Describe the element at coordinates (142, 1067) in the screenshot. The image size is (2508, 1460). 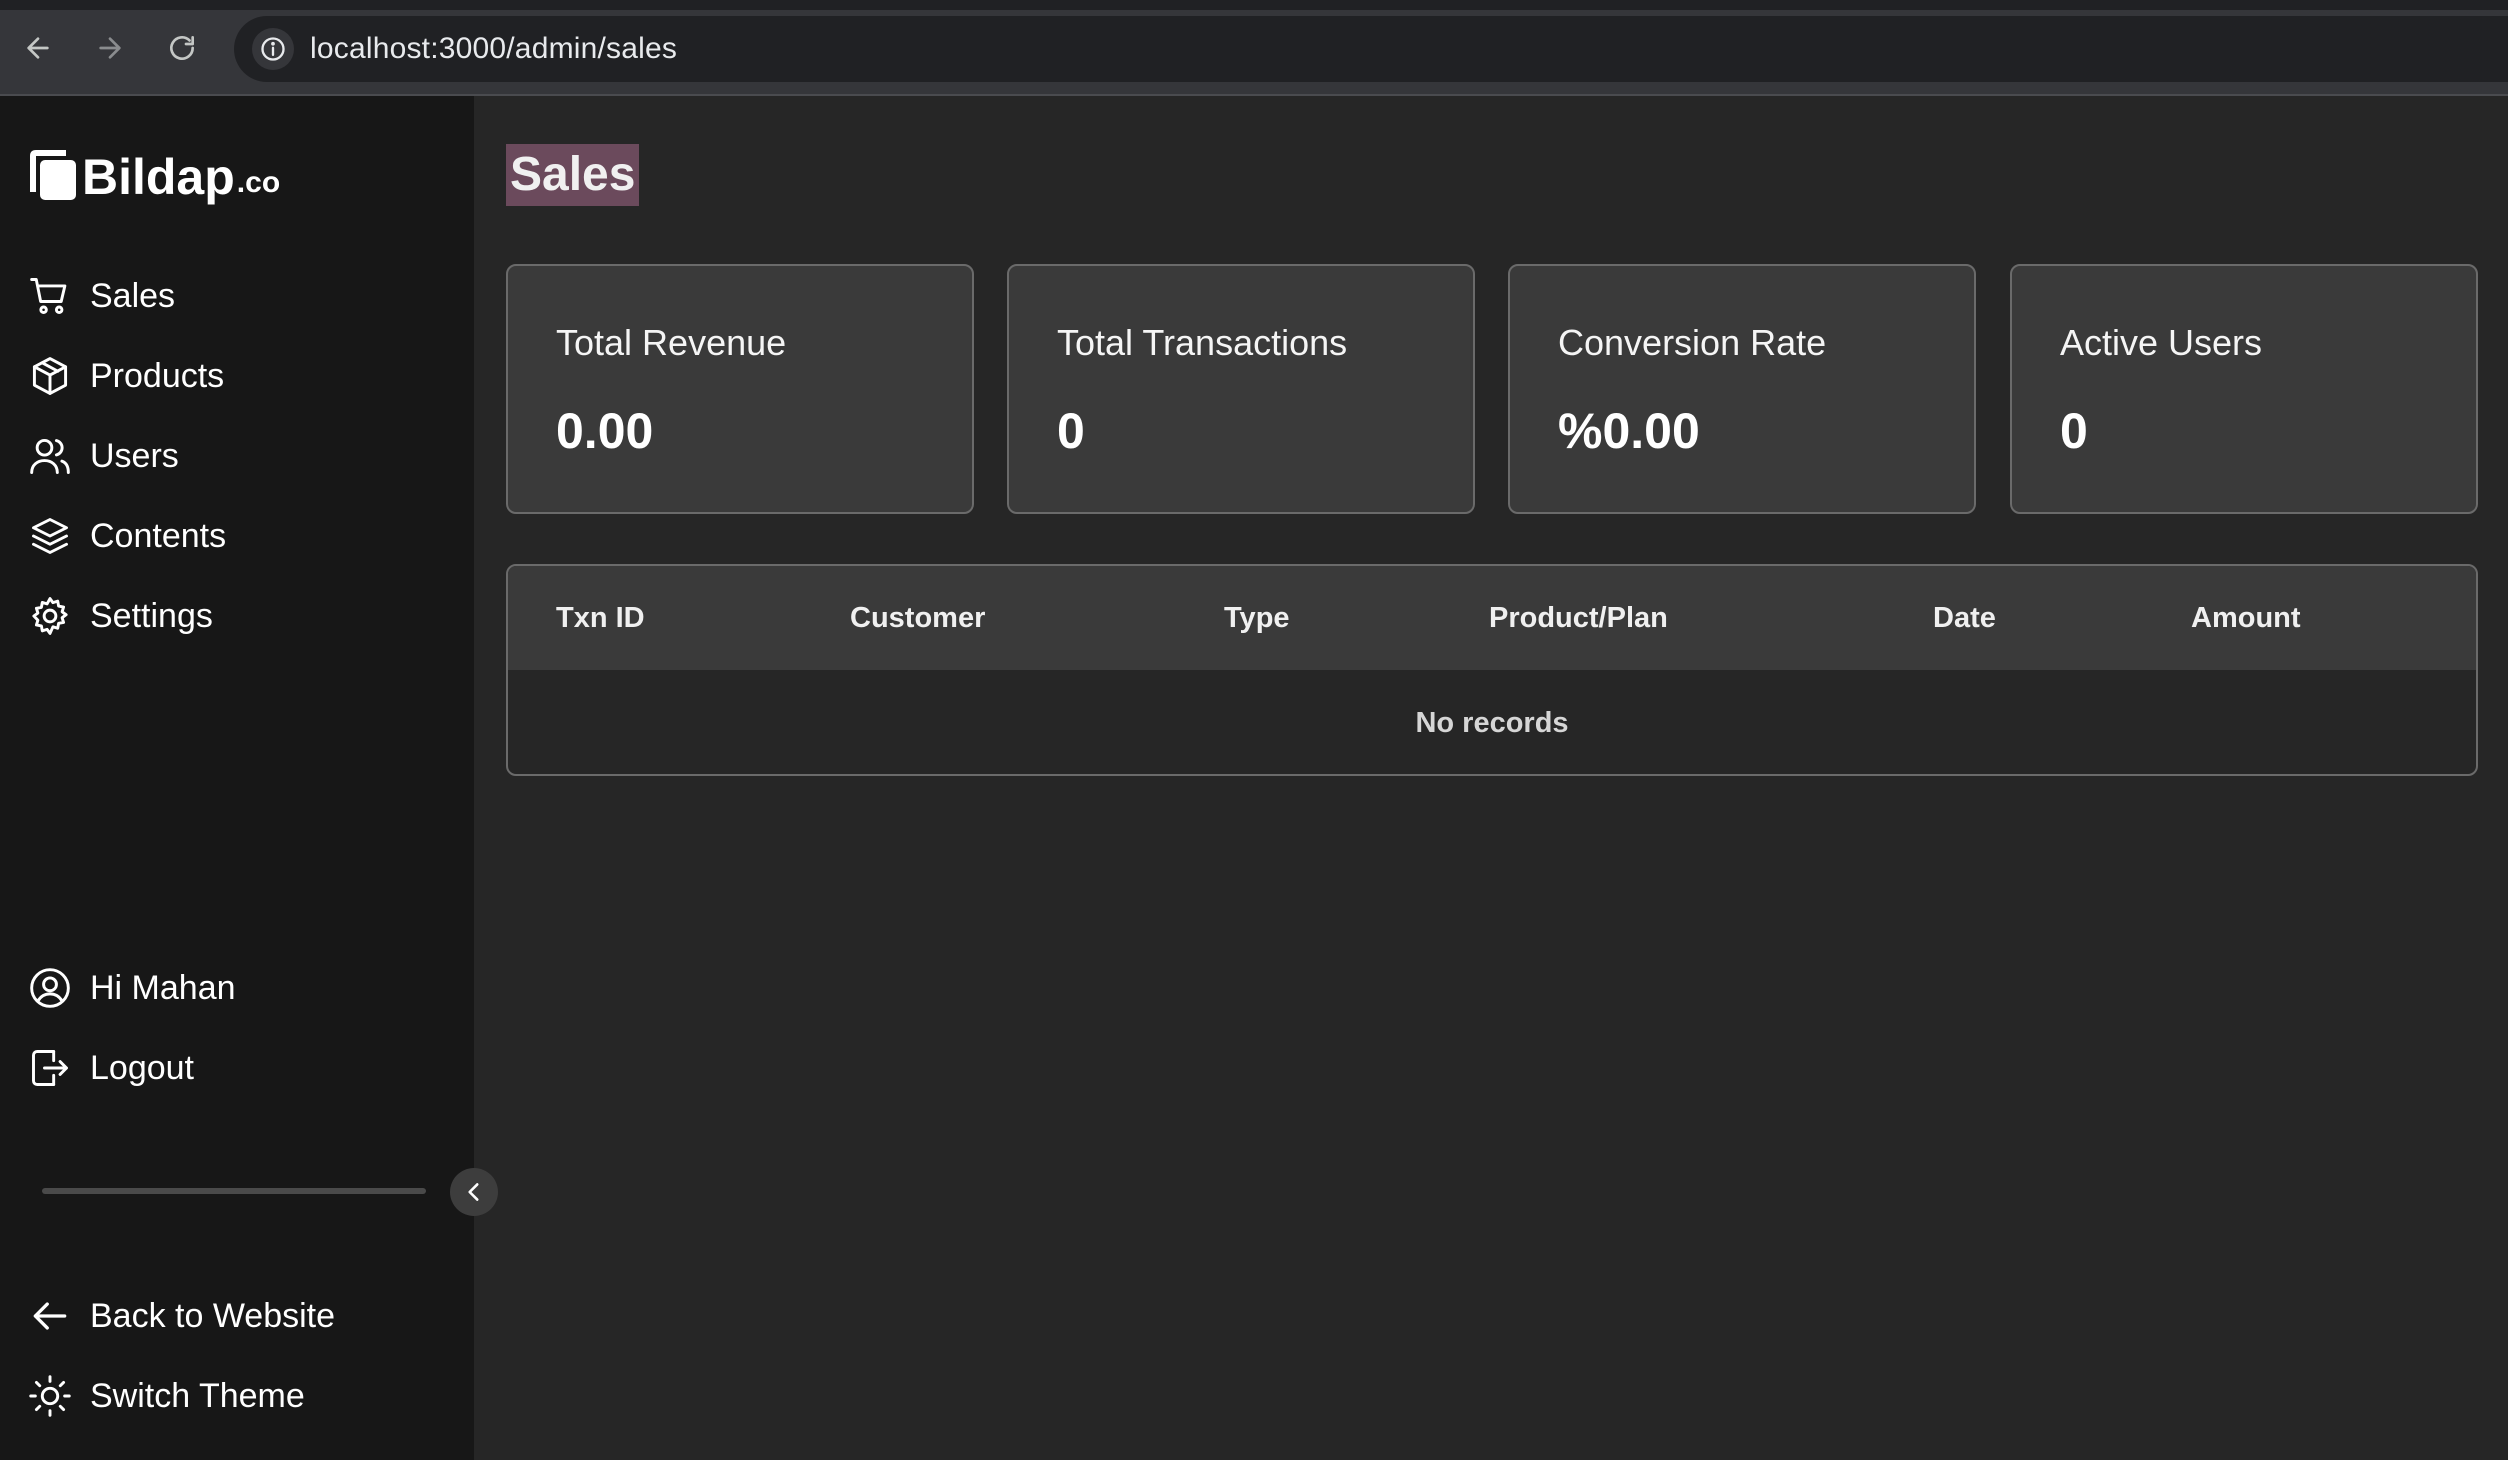
I see `logout-label: Logout` at that location.